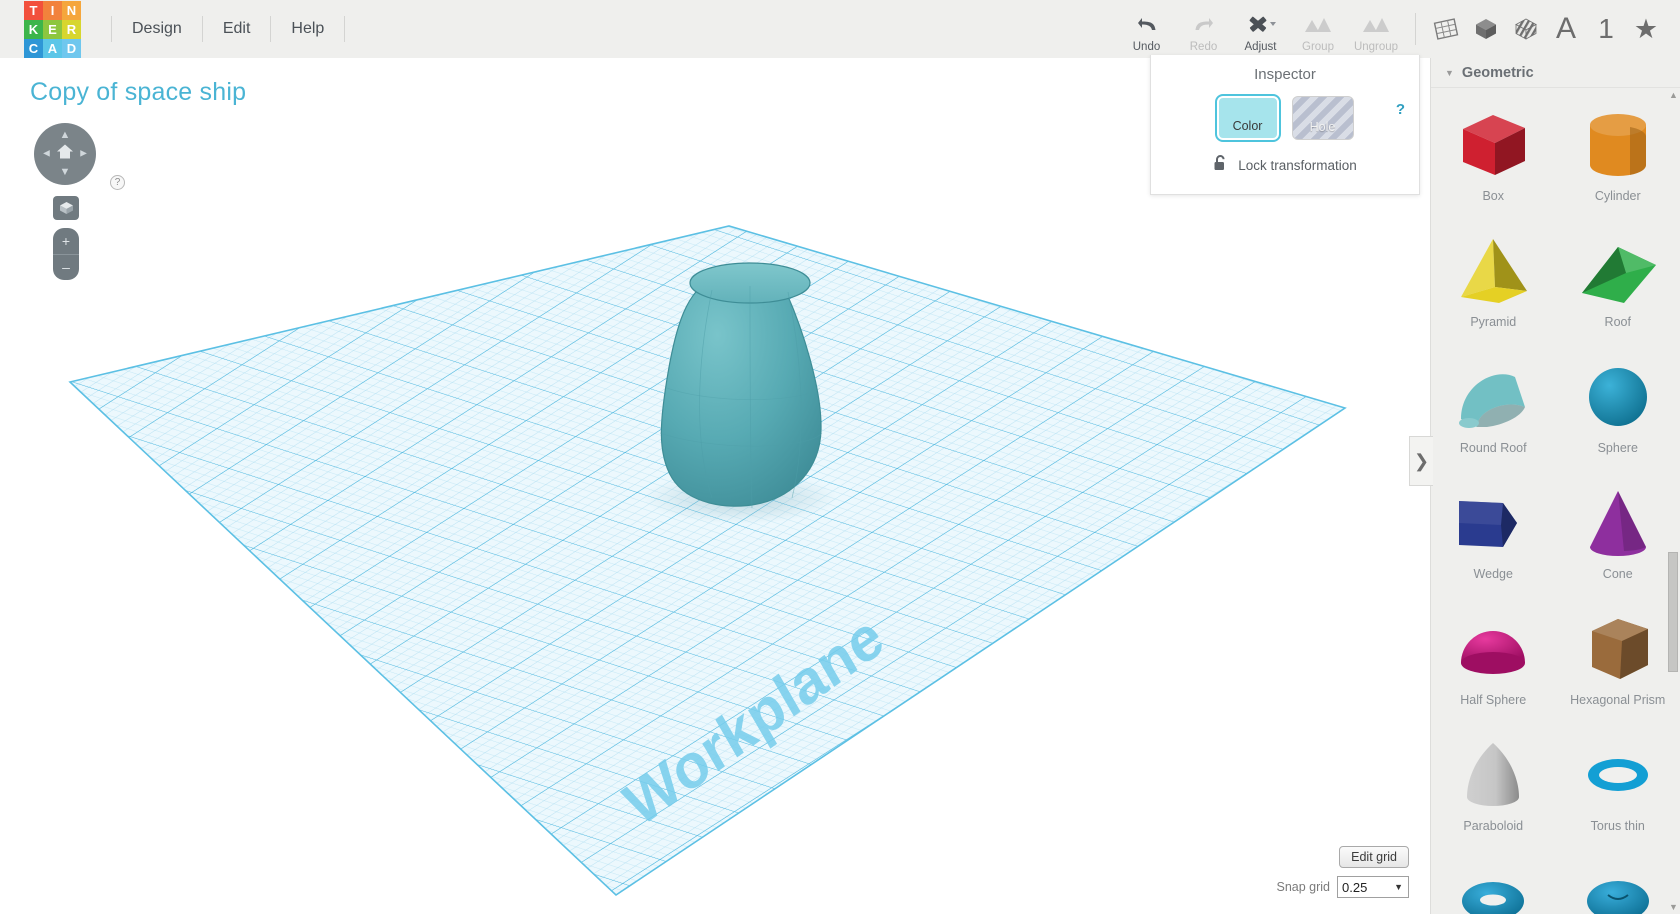  I want to click on tinkercad-logo: TINKERCAD, so click(52, 29).